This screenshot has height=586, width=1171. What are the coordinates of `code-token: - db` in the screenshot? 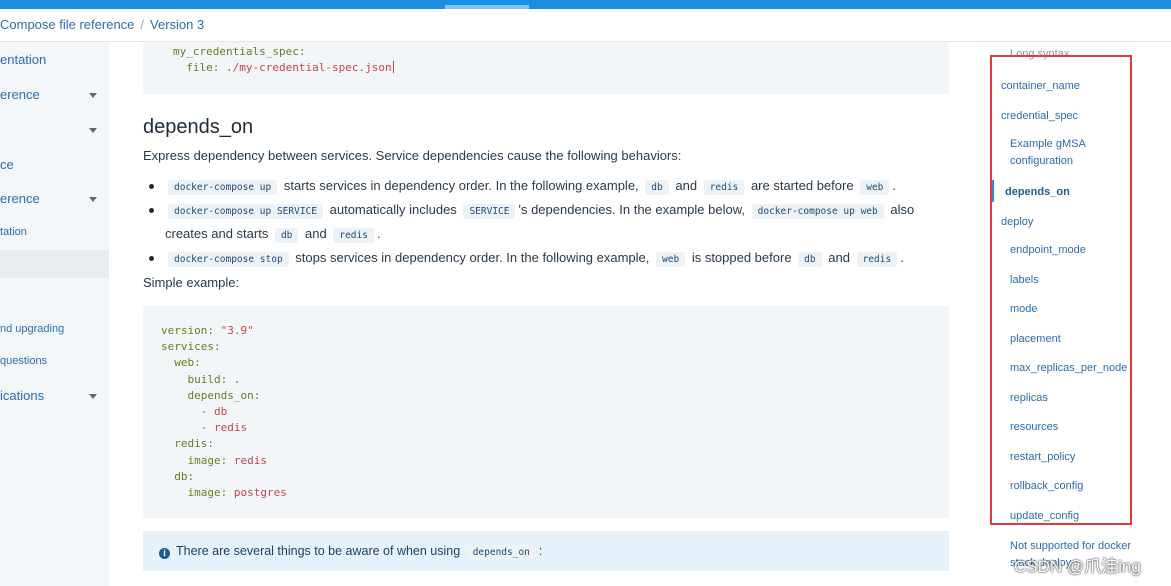 It's located at (214, 411).